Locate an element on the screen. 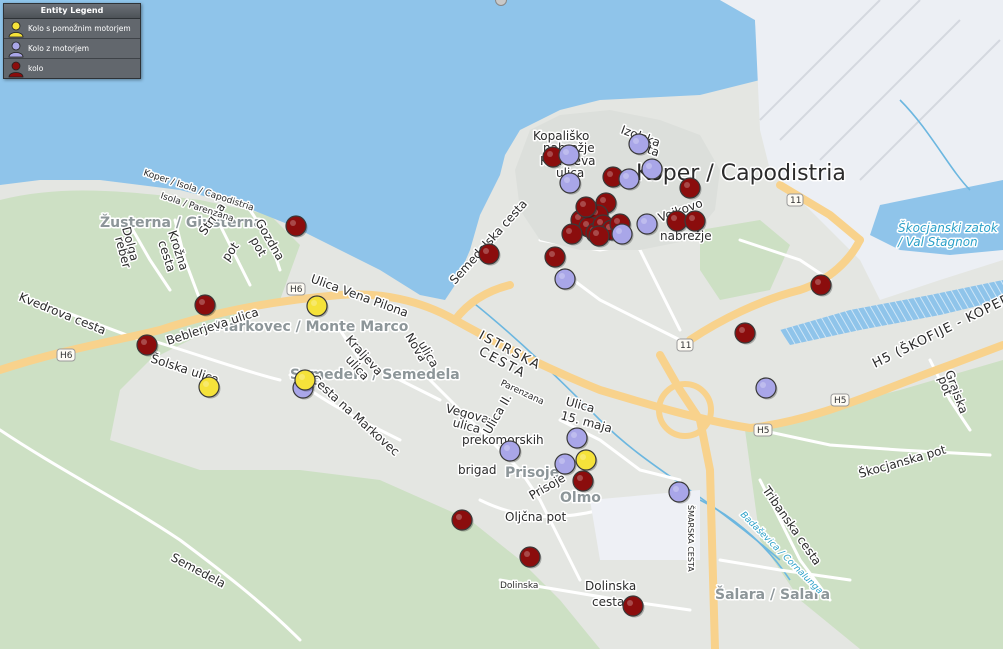 This screenshot has width=1003, height=649. shield-h6-west: H6 is located at coordinates (66, 355).